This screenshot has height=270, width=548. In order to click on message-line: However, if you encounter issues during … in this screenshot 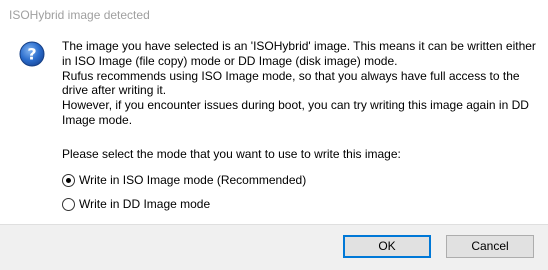, I will do `click(295, 105)`.